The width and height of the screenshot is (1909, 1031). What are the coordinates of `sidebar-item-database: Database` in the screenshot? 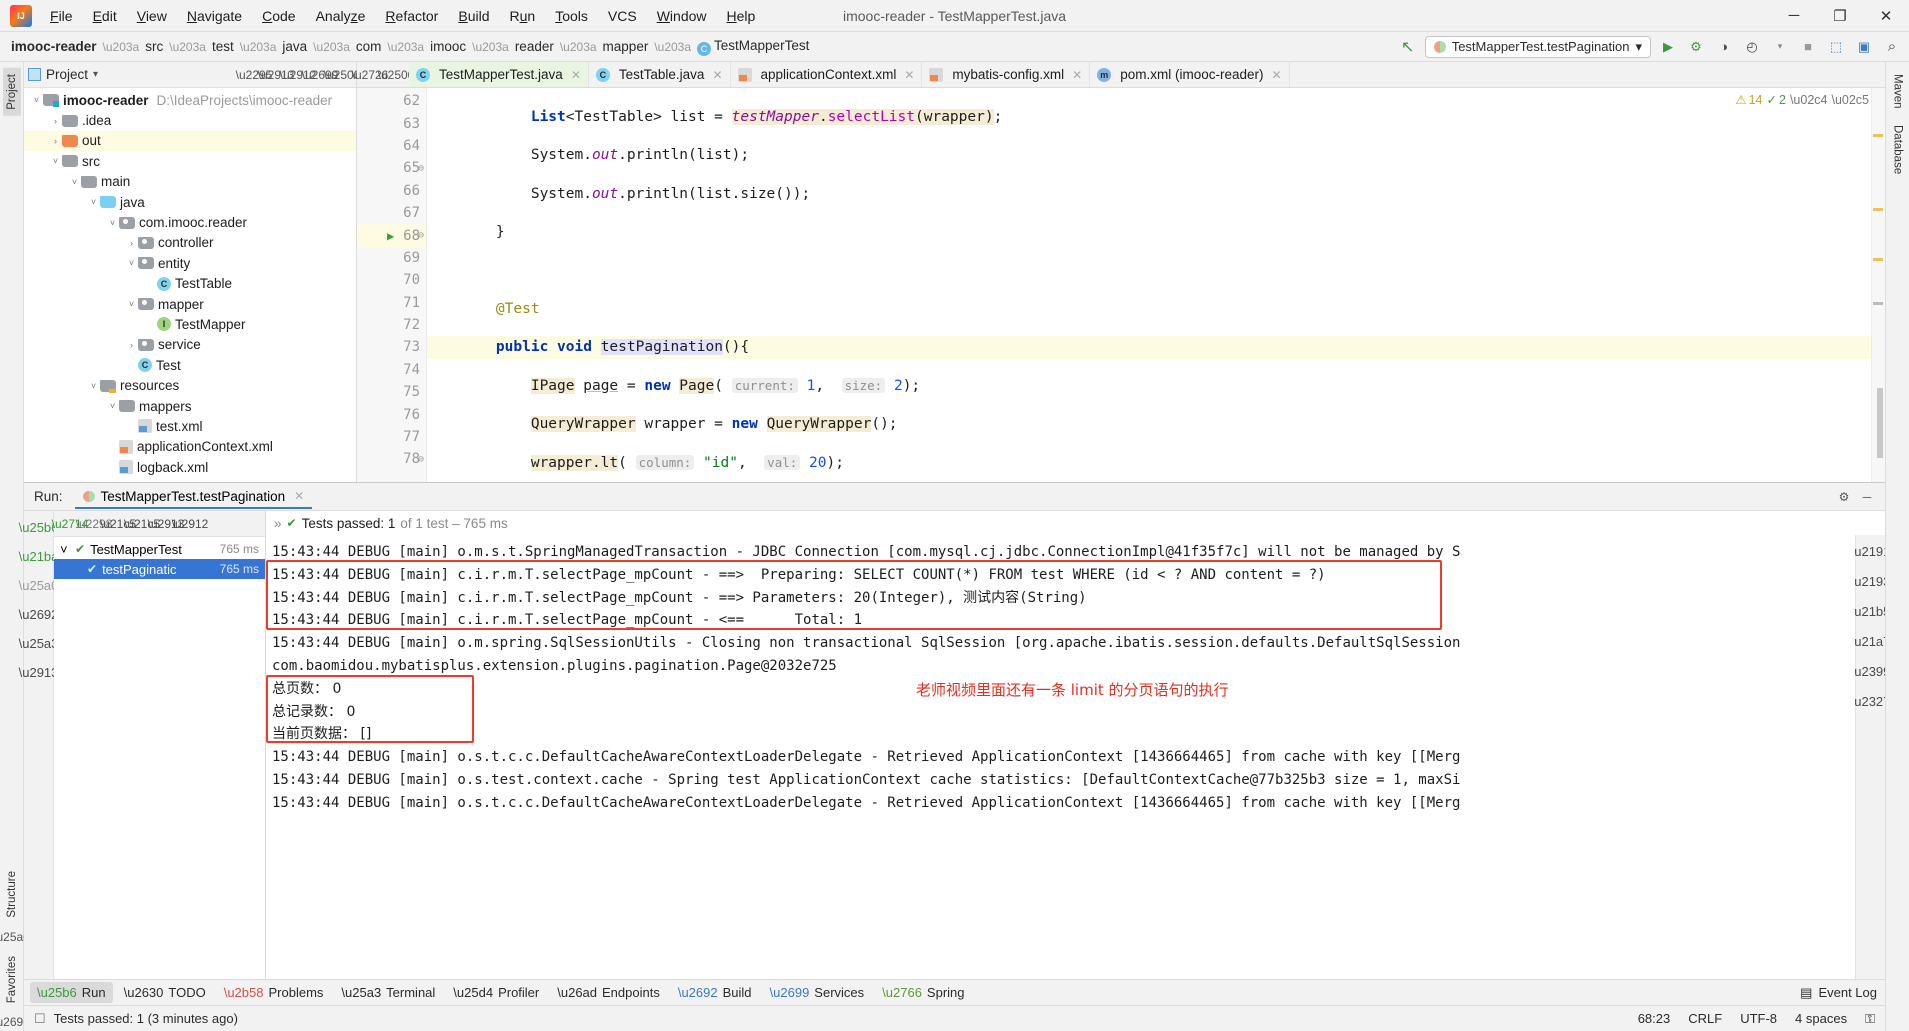 It's located at (1898, 149).